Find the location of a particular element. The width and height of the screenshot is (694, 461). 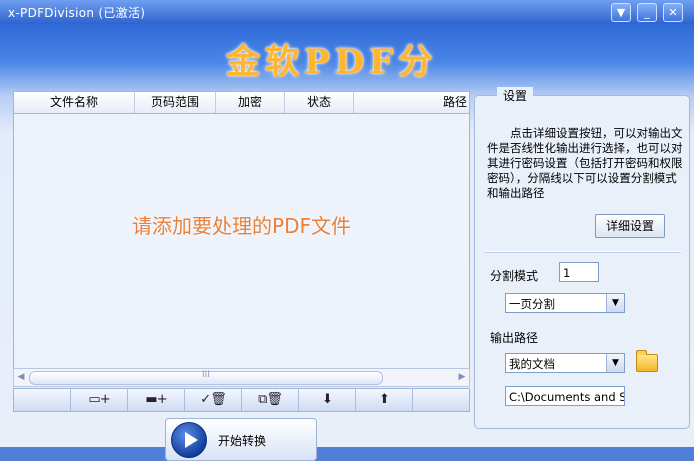

add-folder-icon: ▬+ is located at coordinates (156, 399).